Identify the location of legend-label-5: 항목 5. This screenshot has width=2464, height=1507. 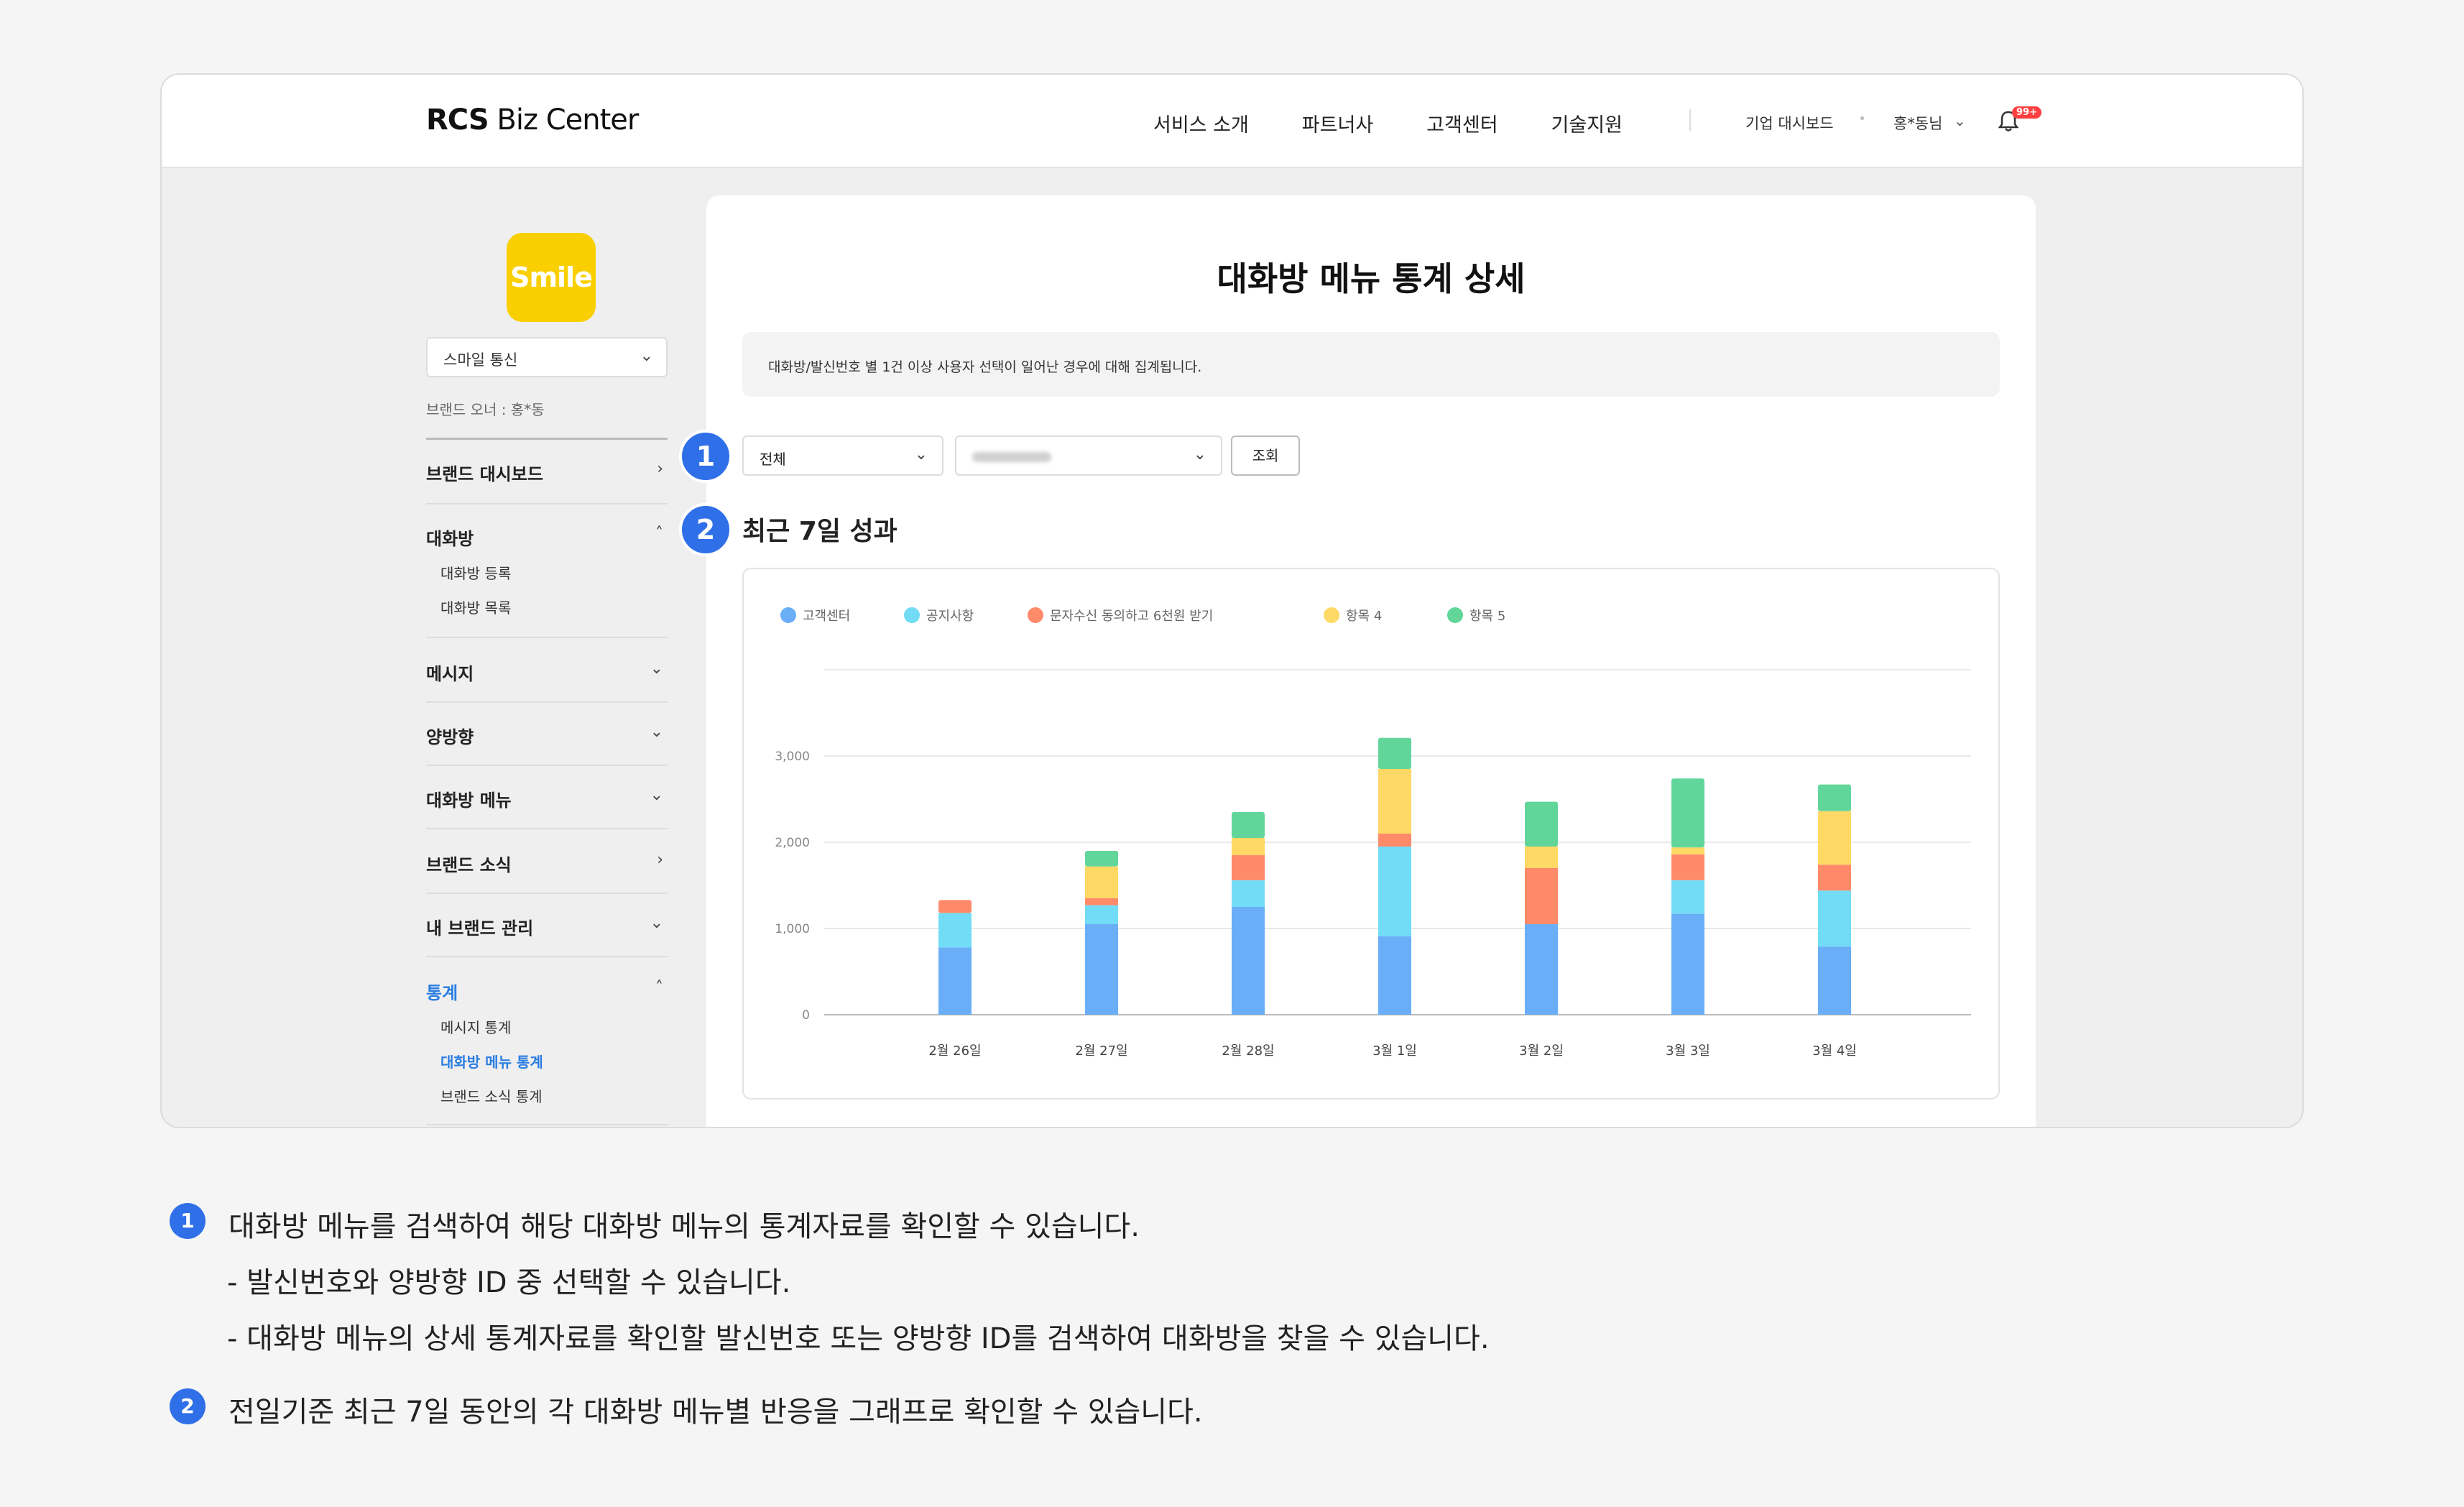
(1487, 616).